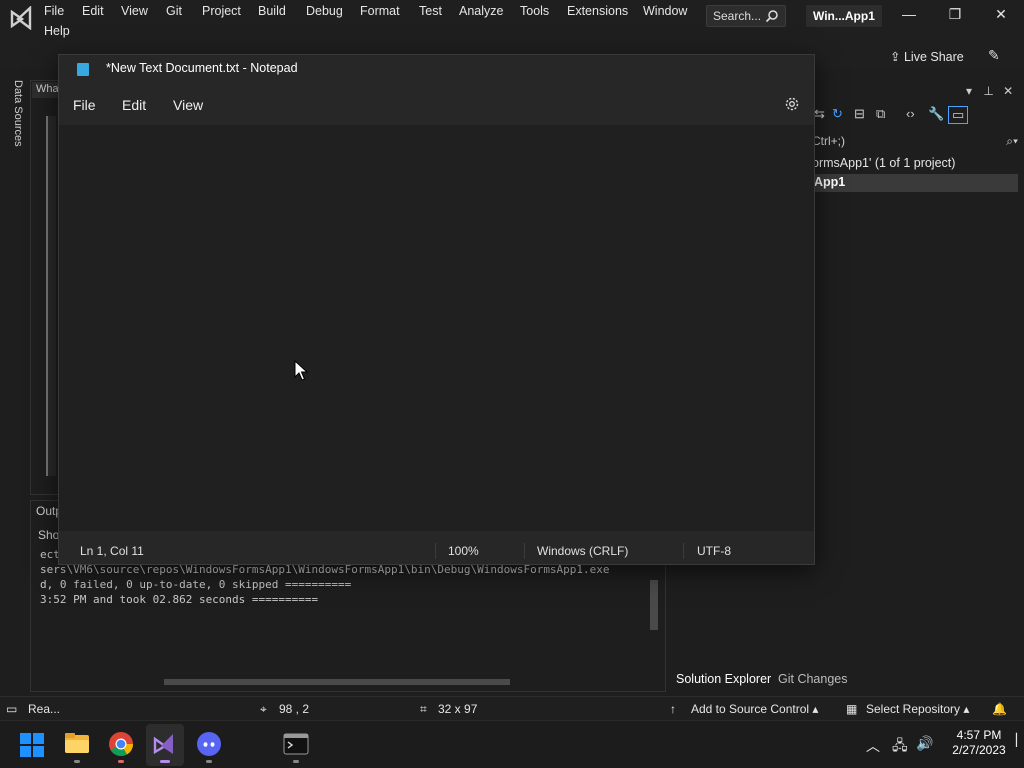 The width and height of the screenshot is (1024, 768). I want to click on panel-controls: ▾ ⊥ ✕, so click(989, 91).